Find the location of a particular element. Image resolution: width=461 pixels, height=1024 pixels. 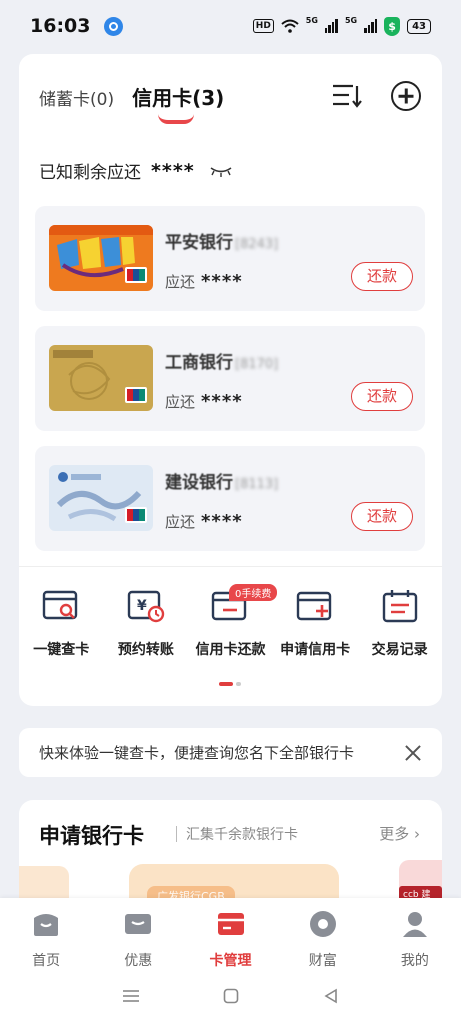

zero-fee-badge: 0手续费 is located at coordinates (253, 592).